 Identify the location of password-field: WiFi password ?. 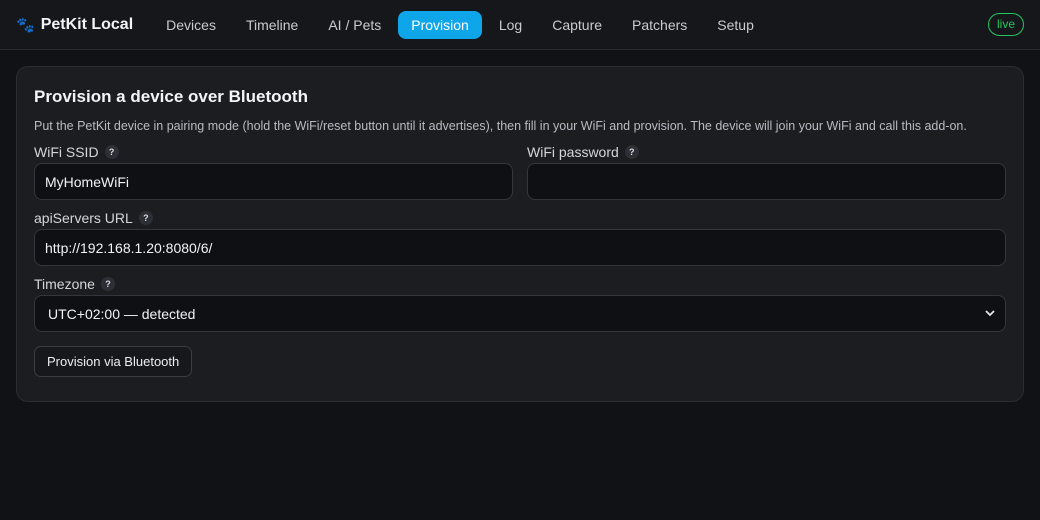
(766, 172).